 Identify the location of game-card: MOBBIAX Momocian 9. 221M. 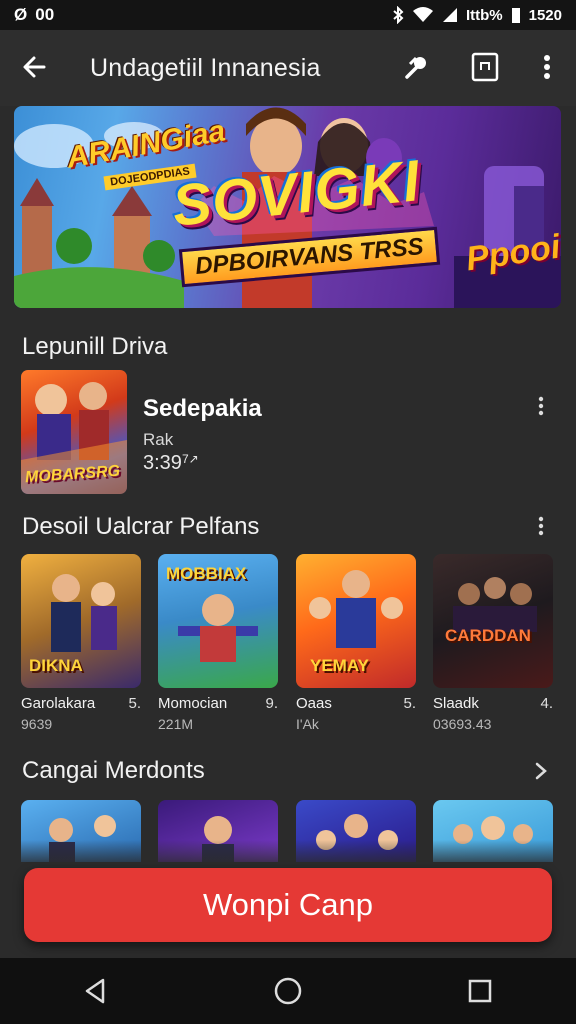
(218, 643).